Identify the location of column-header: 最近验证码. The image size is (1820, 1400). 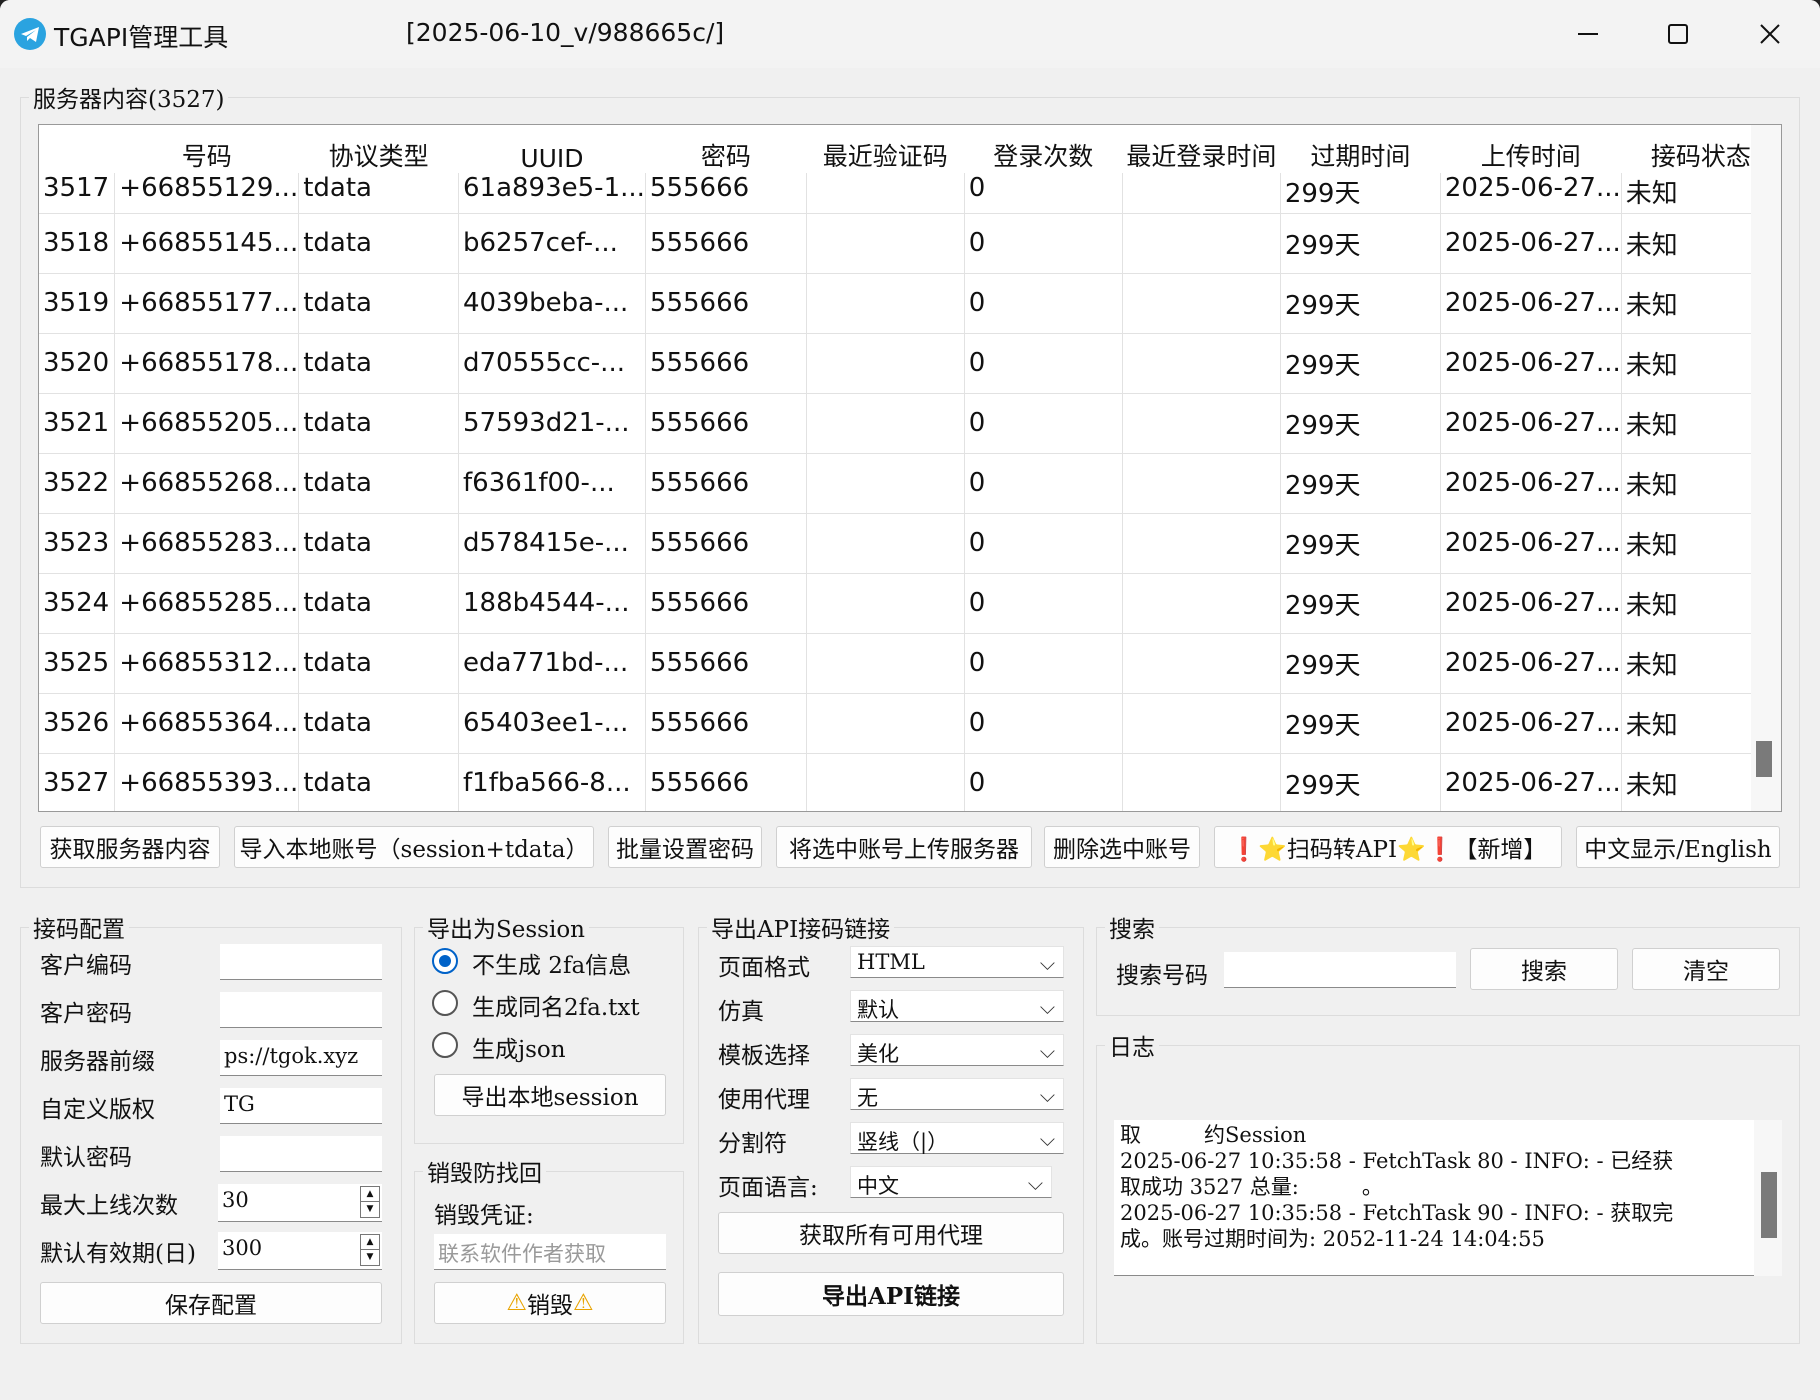
(885, 149).